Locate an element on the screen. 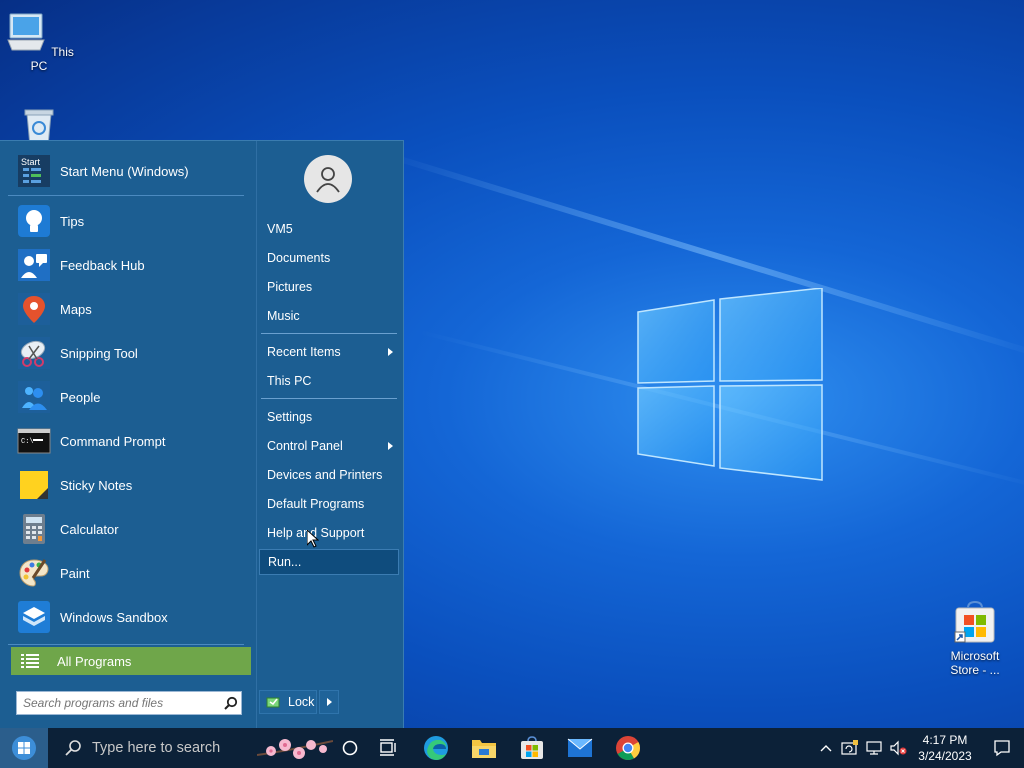  program-label: Tips is located at coordinates (72, 221).